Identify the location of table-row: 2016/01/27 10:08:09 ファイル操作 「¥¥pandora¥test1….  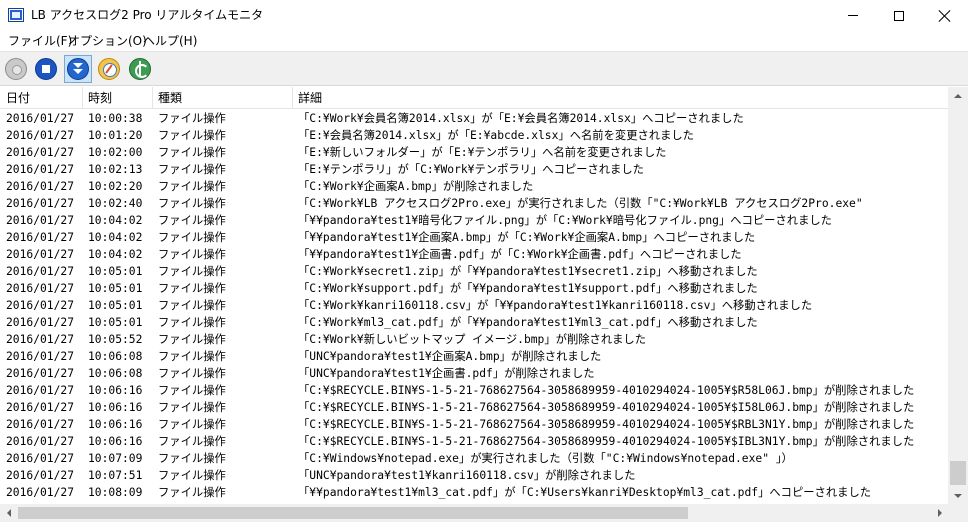
(474, 492).